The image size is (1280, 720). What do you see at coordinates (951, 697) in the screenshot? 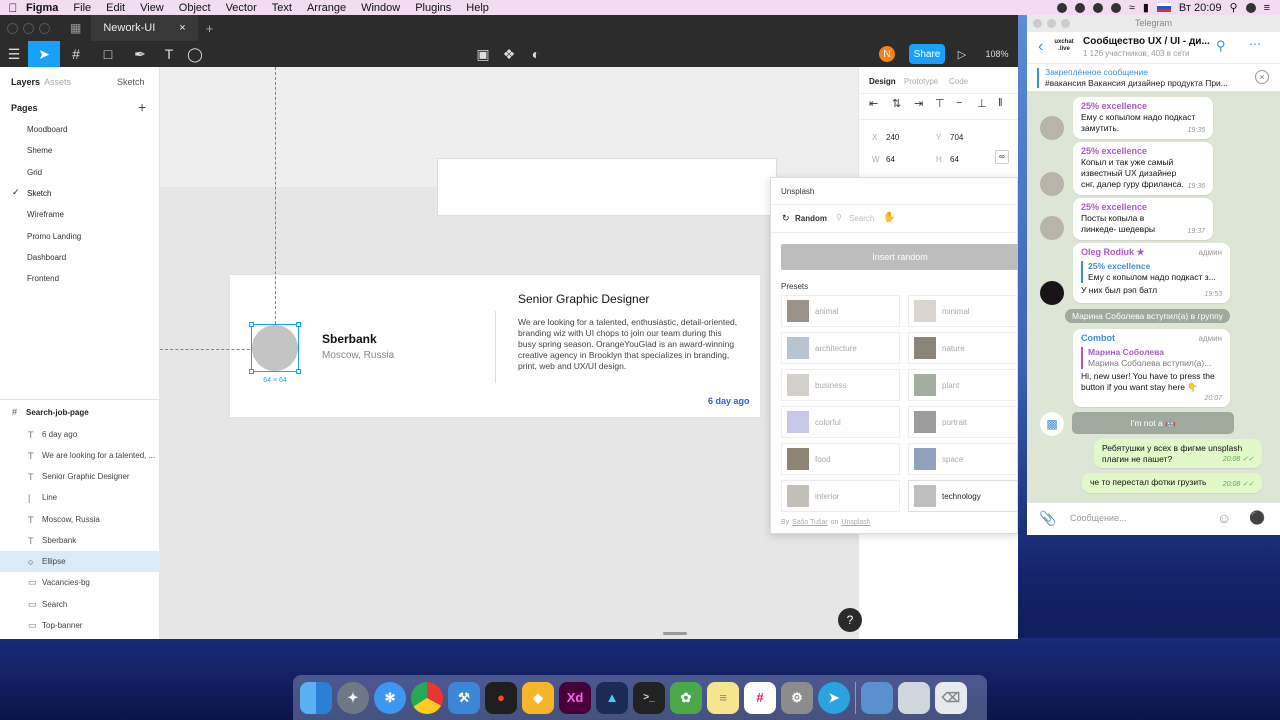
I see `trash-icon: ⌫` at bounding box center [951, 697].